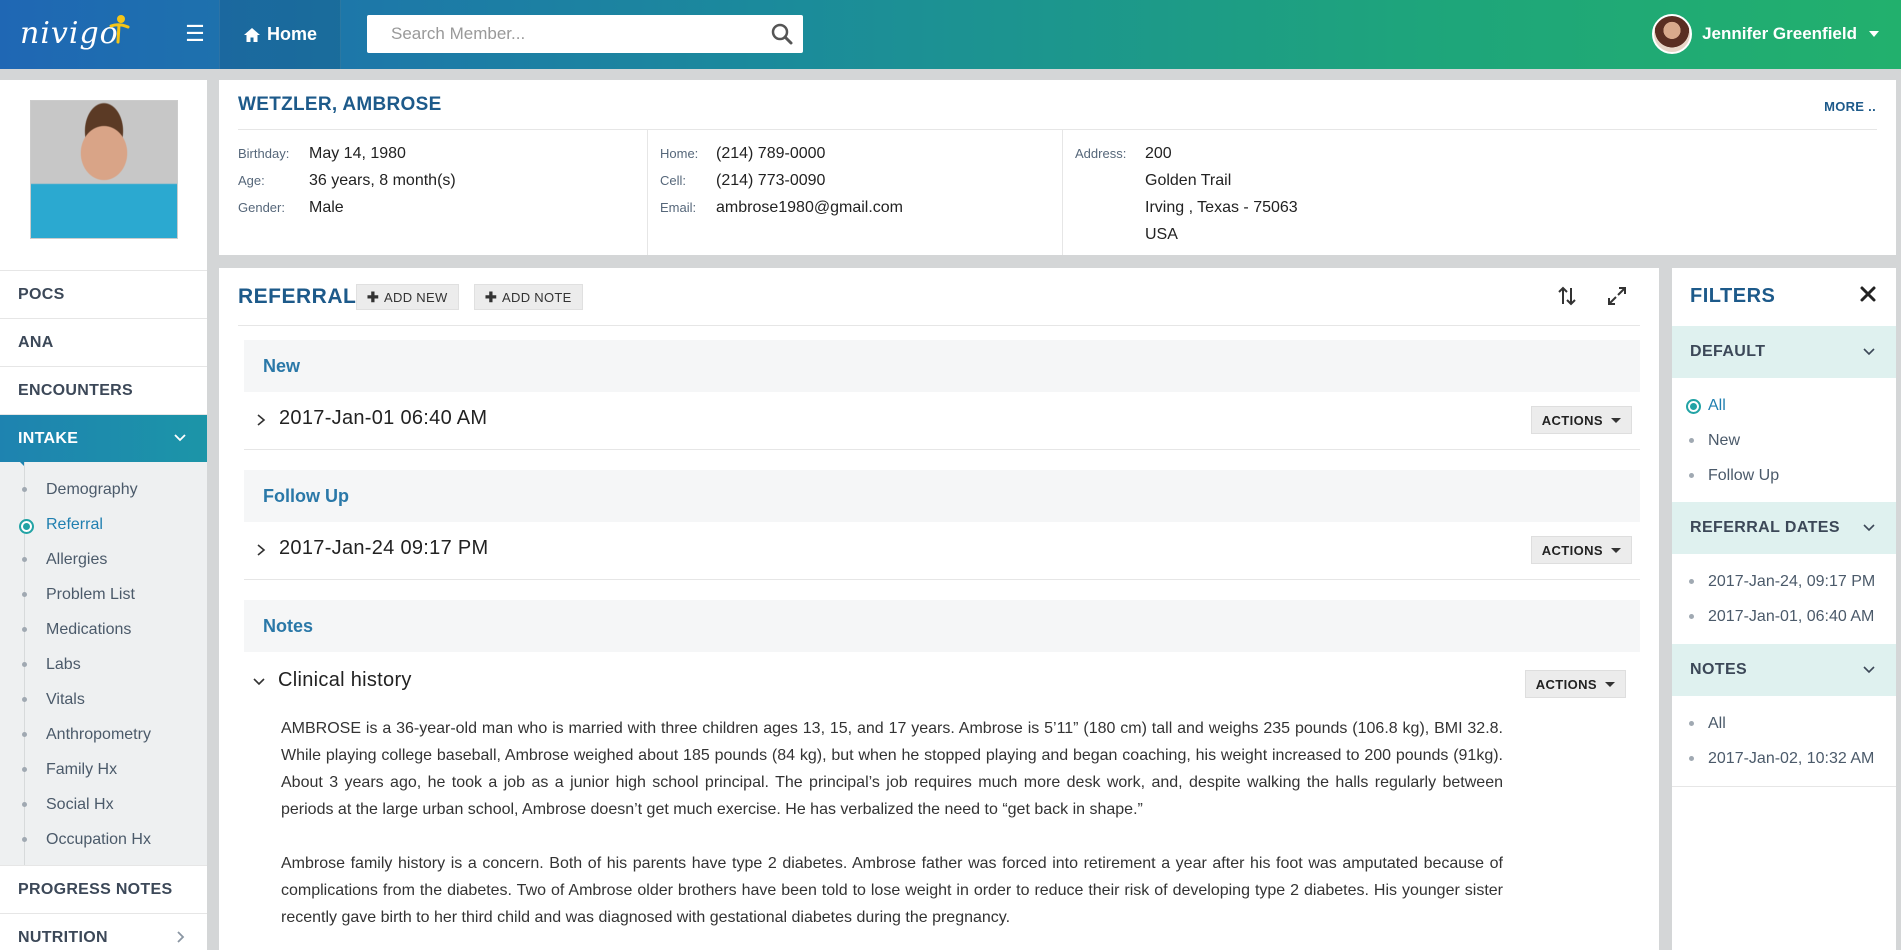 The image size is (1901, 950). I want to click on address-line: Golden Trail, so click(1188, 180).